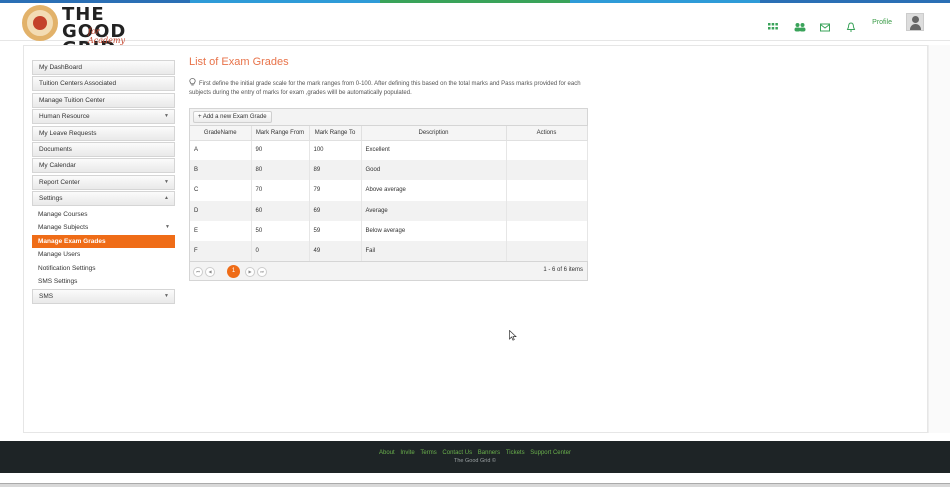 The image size is (950, 487). I want to click on cell-mark-from: 50, so click(280, 230).